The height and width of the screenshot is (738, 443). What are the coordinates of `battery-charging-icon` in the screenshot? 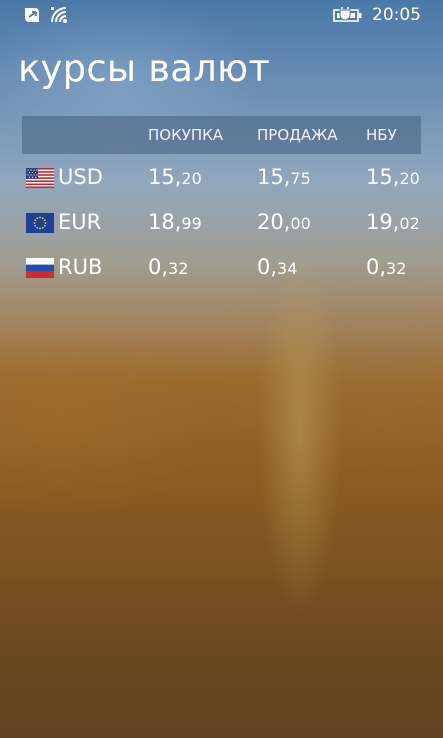 It's located at (348, 15).